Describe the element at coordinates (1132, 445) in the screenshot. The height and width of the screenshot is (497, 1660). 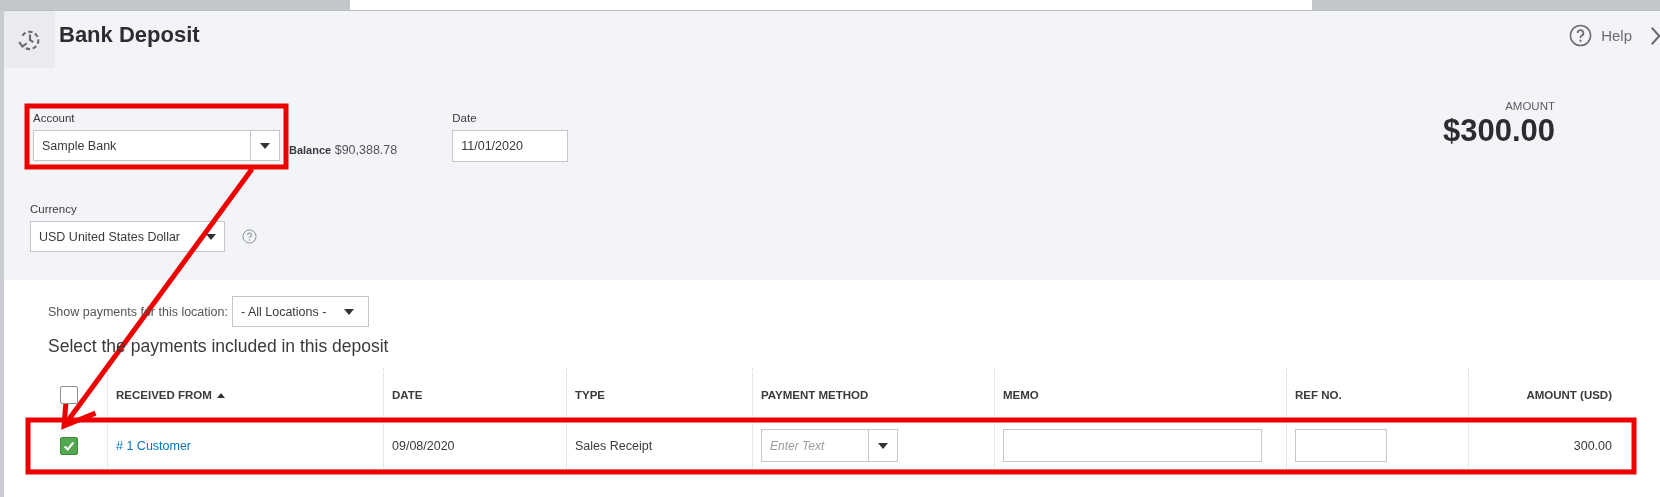
I see `memo-field` at that location.